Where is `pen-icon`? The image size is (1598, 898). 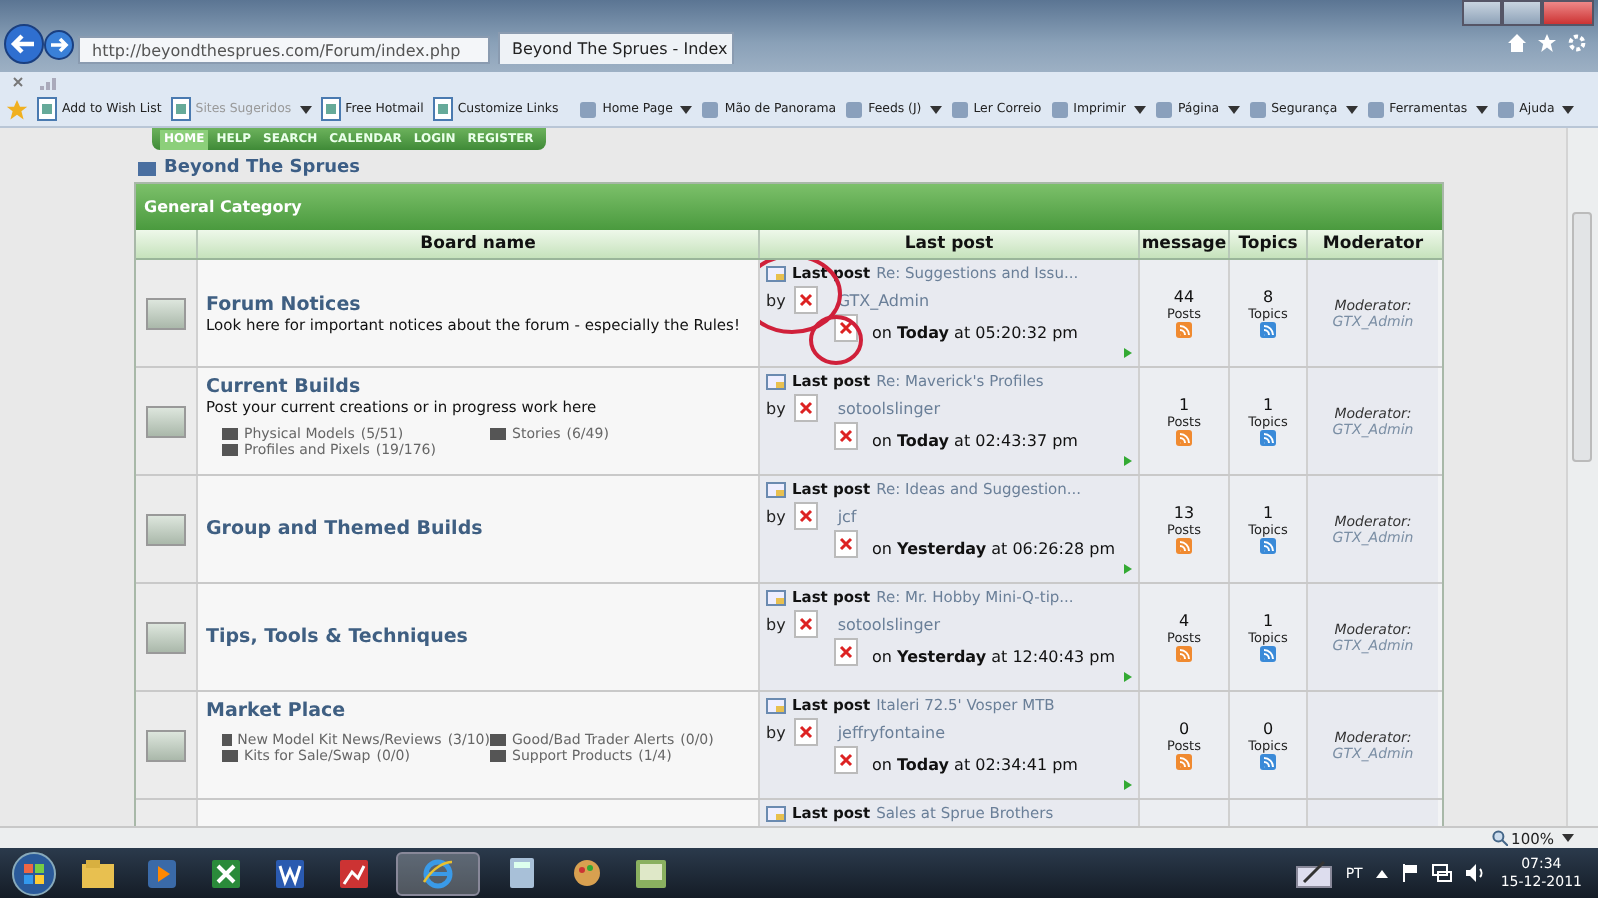
pen-icon is located at coordinates (1313, 873).